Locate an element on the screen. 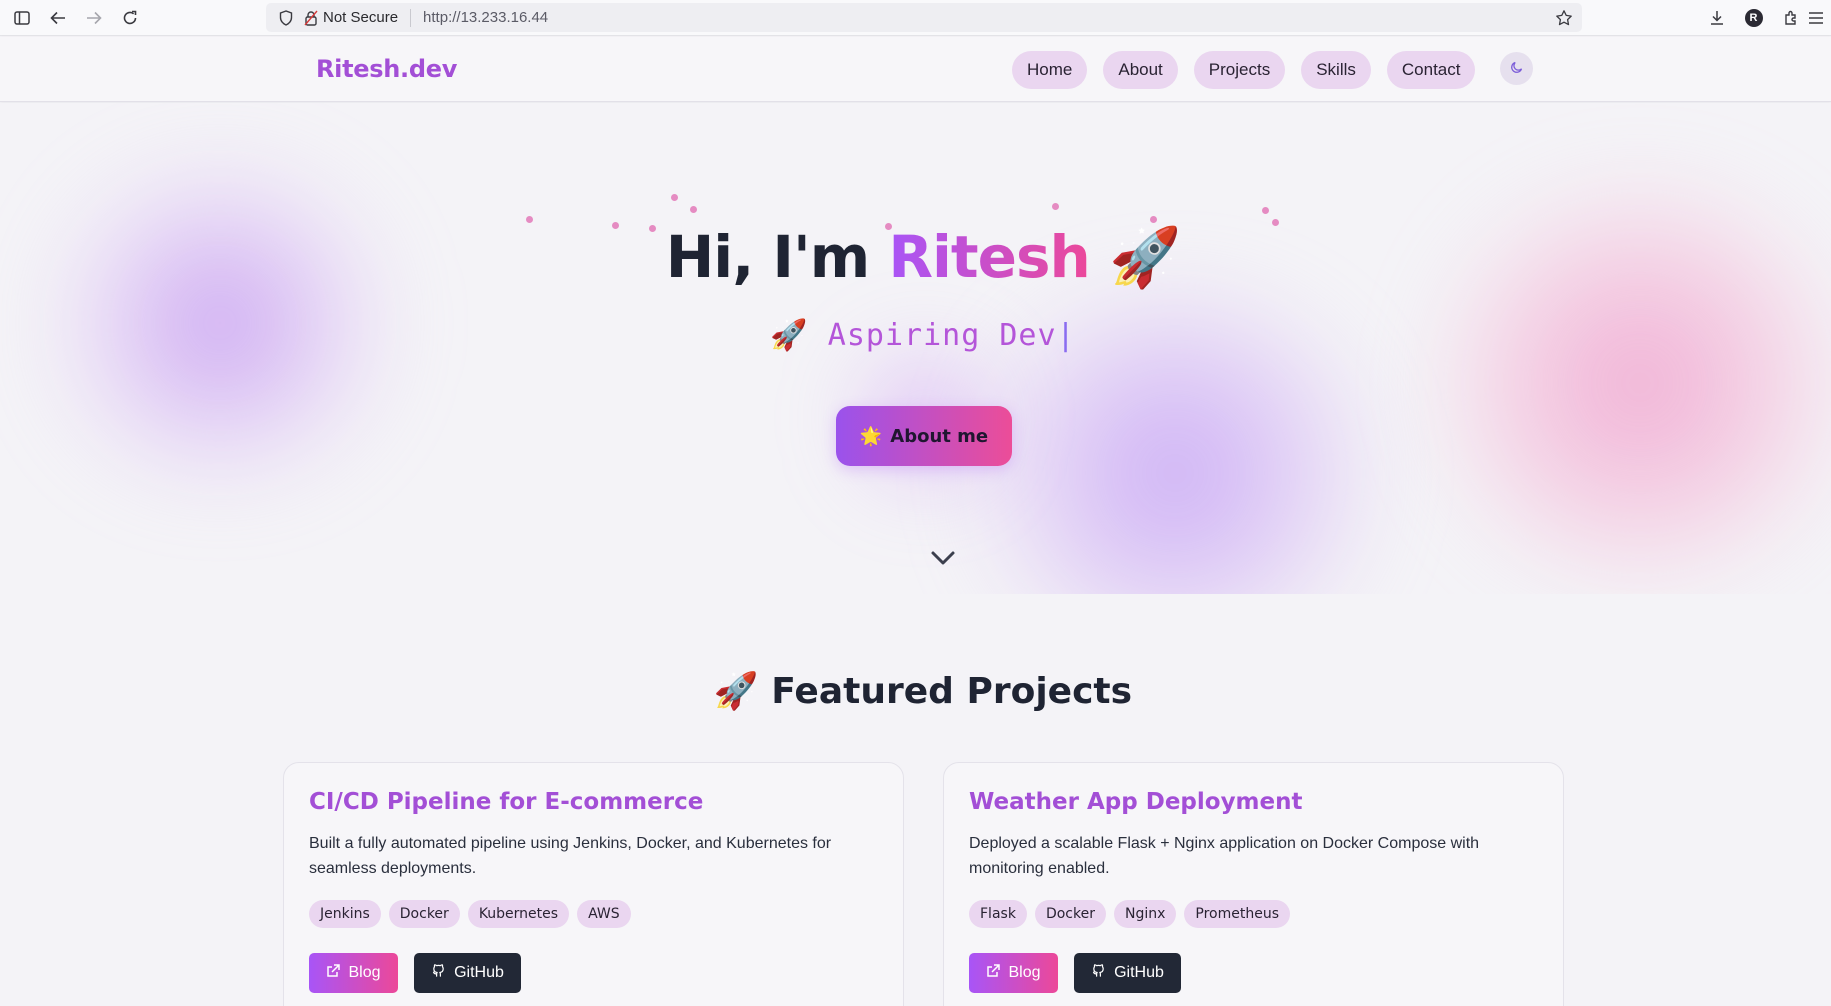  browser-toolbar: Not Secure http://13.233.16.44 R is located at coordinates (915, 18).